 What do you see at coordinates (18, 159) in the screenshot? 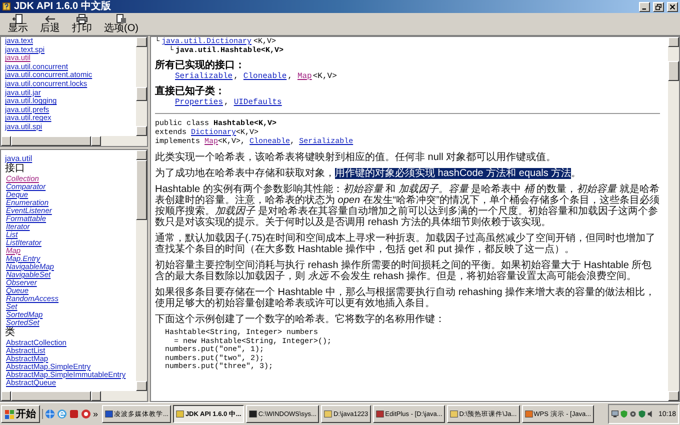
I see `package-heading-link: java.util` at bounding box center [18, 159].